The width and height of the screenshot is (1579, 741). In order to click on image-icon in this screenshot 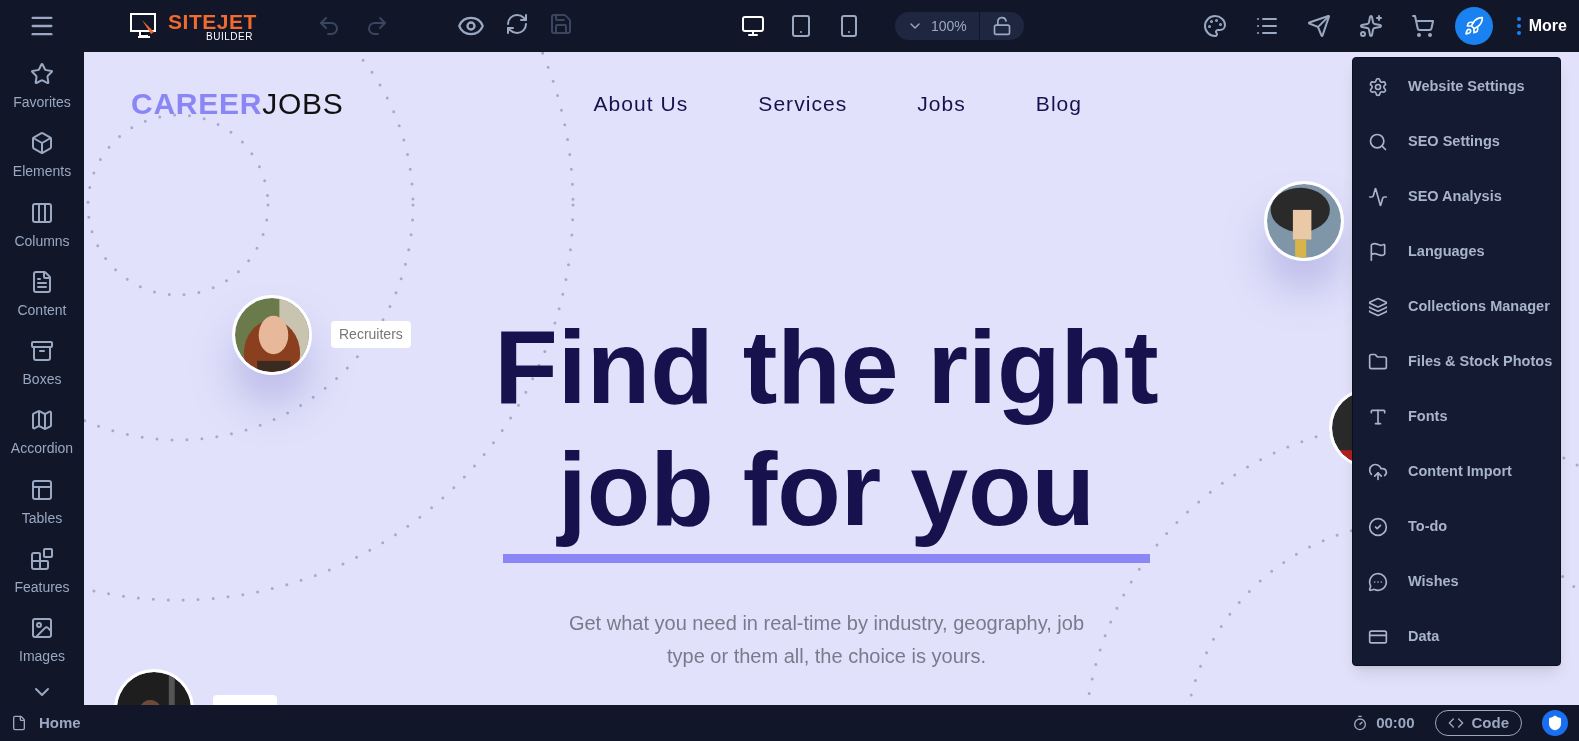, I will do `click(42, 628)`.